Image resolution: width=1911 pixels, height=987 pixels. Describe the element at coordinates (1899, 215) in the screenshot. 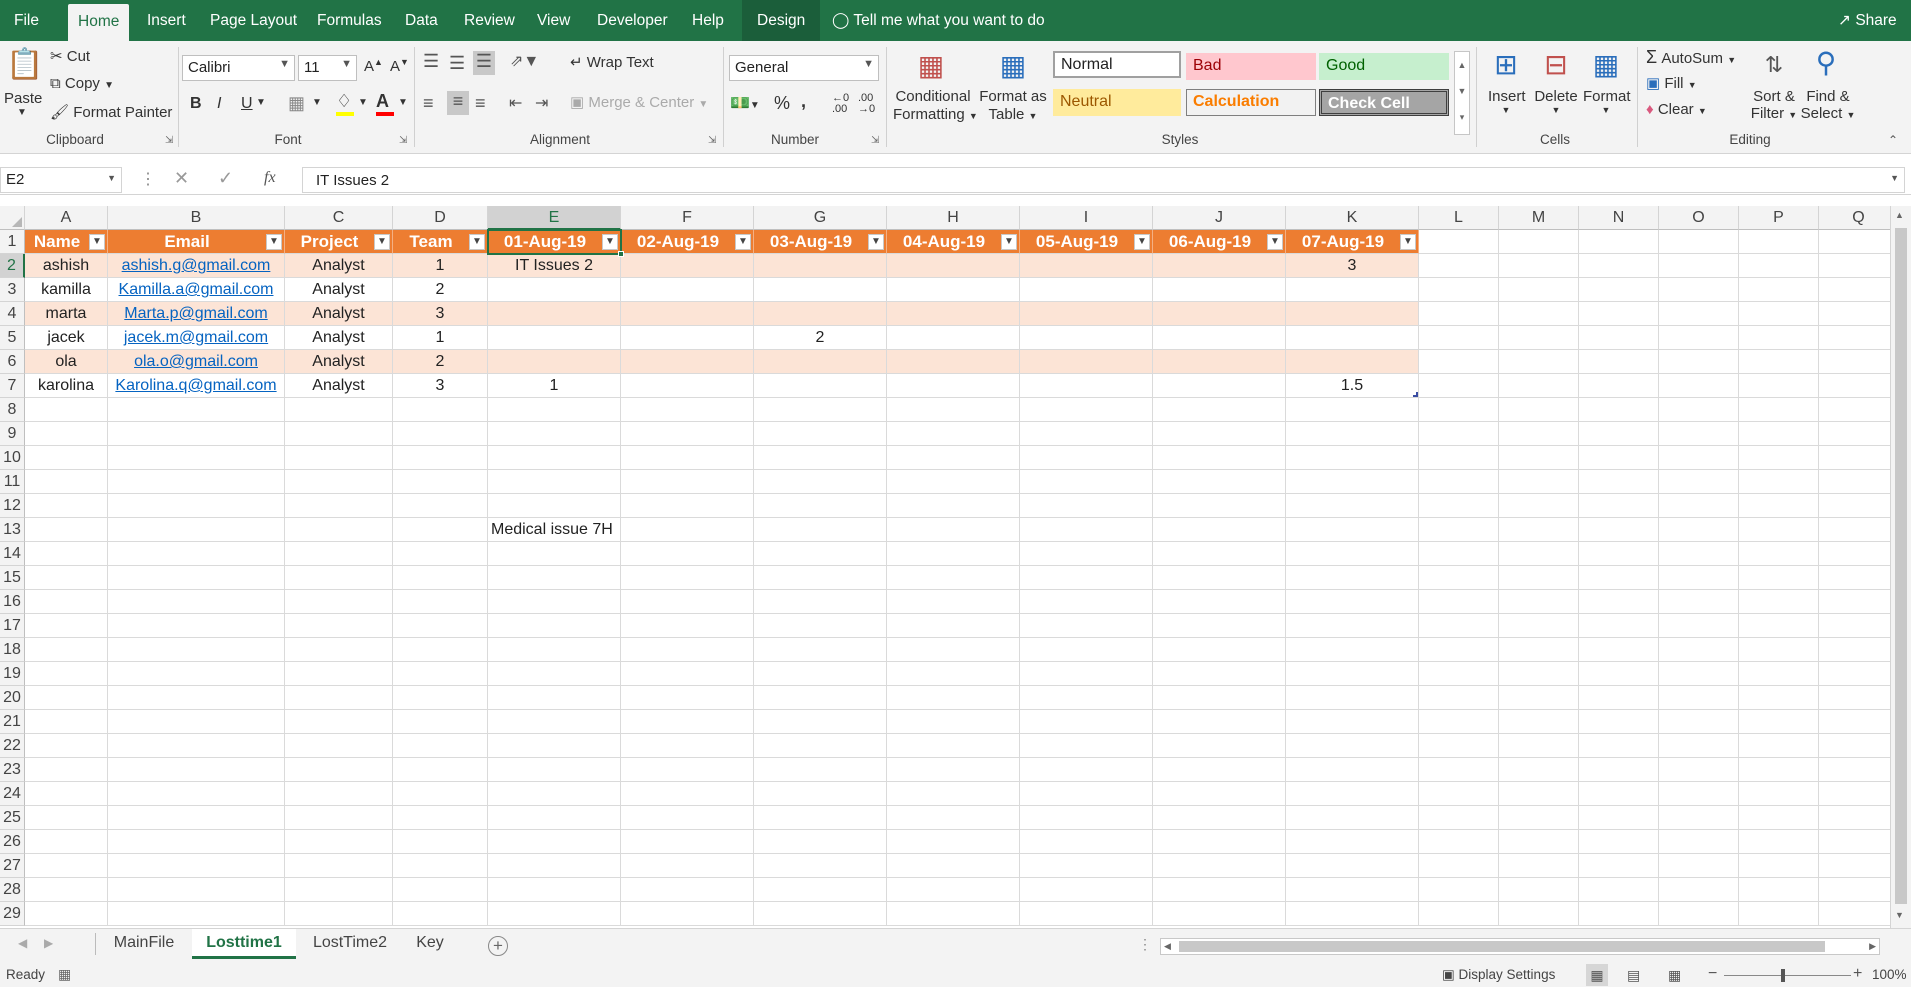

I see `scroll-up-icon: ▲` at that location.